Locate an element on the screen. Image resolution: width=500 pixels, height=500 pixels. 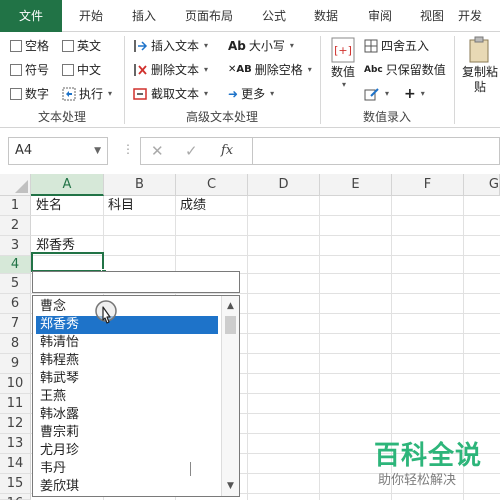
tab-page-layout: 页面布局 is located at coordinates (209, 16).